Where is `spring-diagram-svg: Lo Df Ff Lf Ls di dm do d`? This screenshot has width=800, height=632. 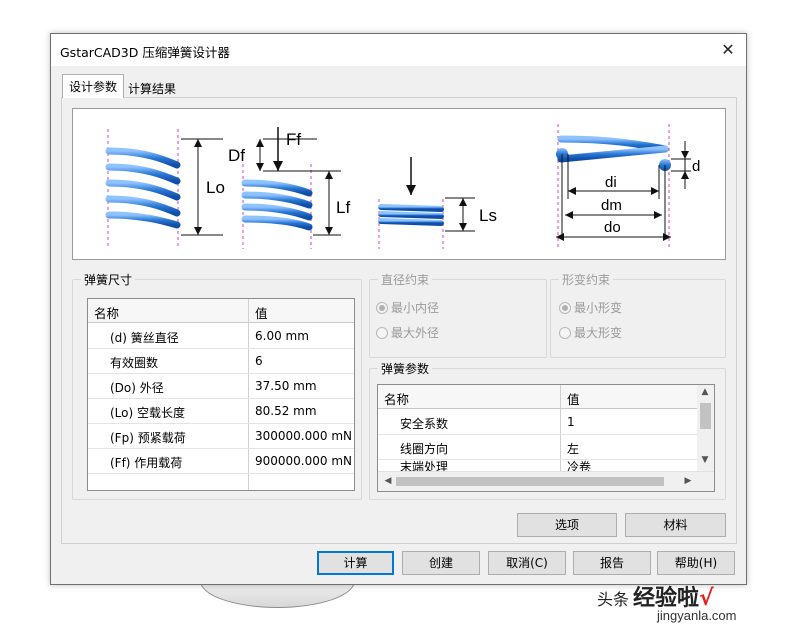 spring-diagram-svg: Lo Df Ff Lf Ls di dm do d is located at coordinates (402, 186).